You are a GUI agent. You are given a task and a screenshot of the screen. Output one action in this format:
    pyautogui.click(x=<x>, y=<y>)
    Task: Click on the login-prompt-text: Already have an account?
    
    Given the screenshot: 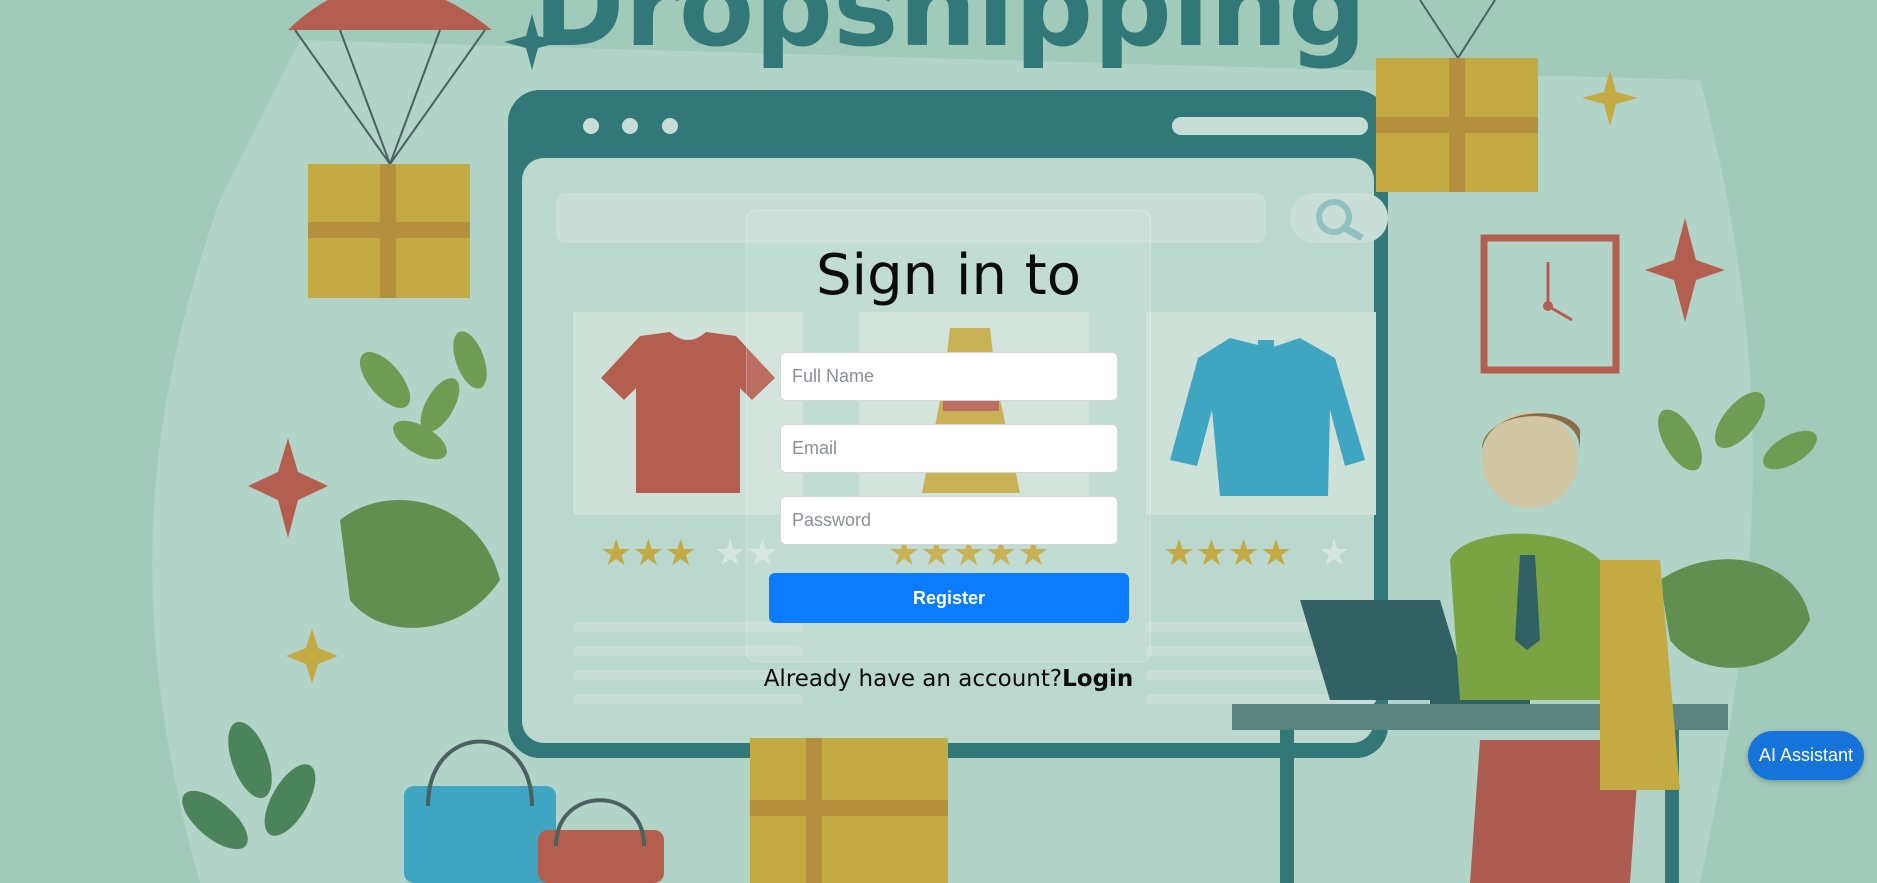 What is the action you would take?
    pyautogui.click(x=913, y=679)
    